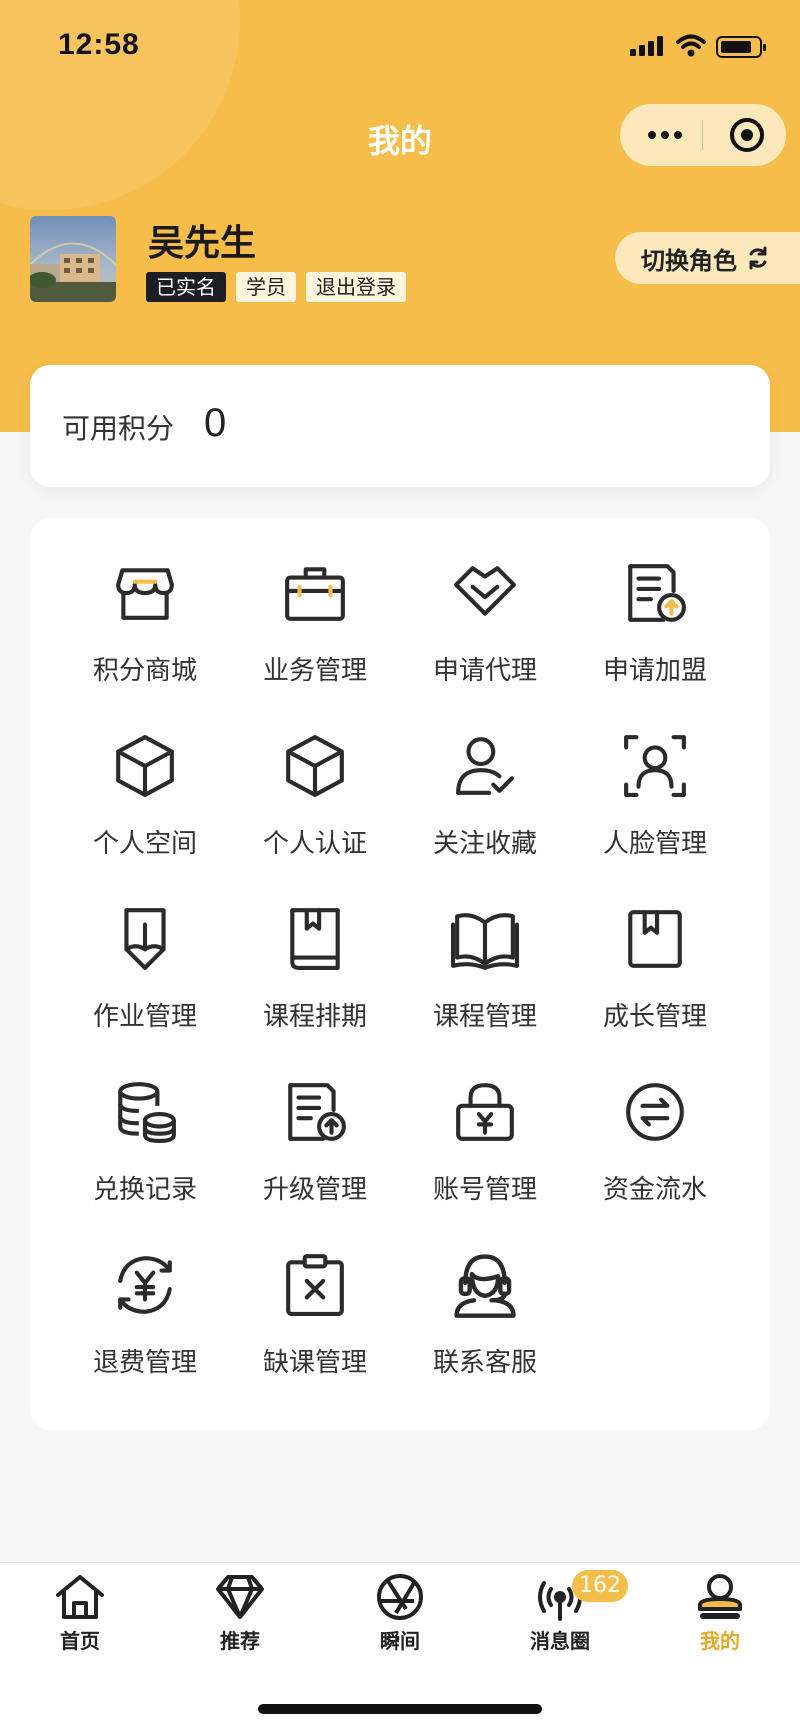  I want to click on menu-item-label: 账号管理, so click(484, 1190).